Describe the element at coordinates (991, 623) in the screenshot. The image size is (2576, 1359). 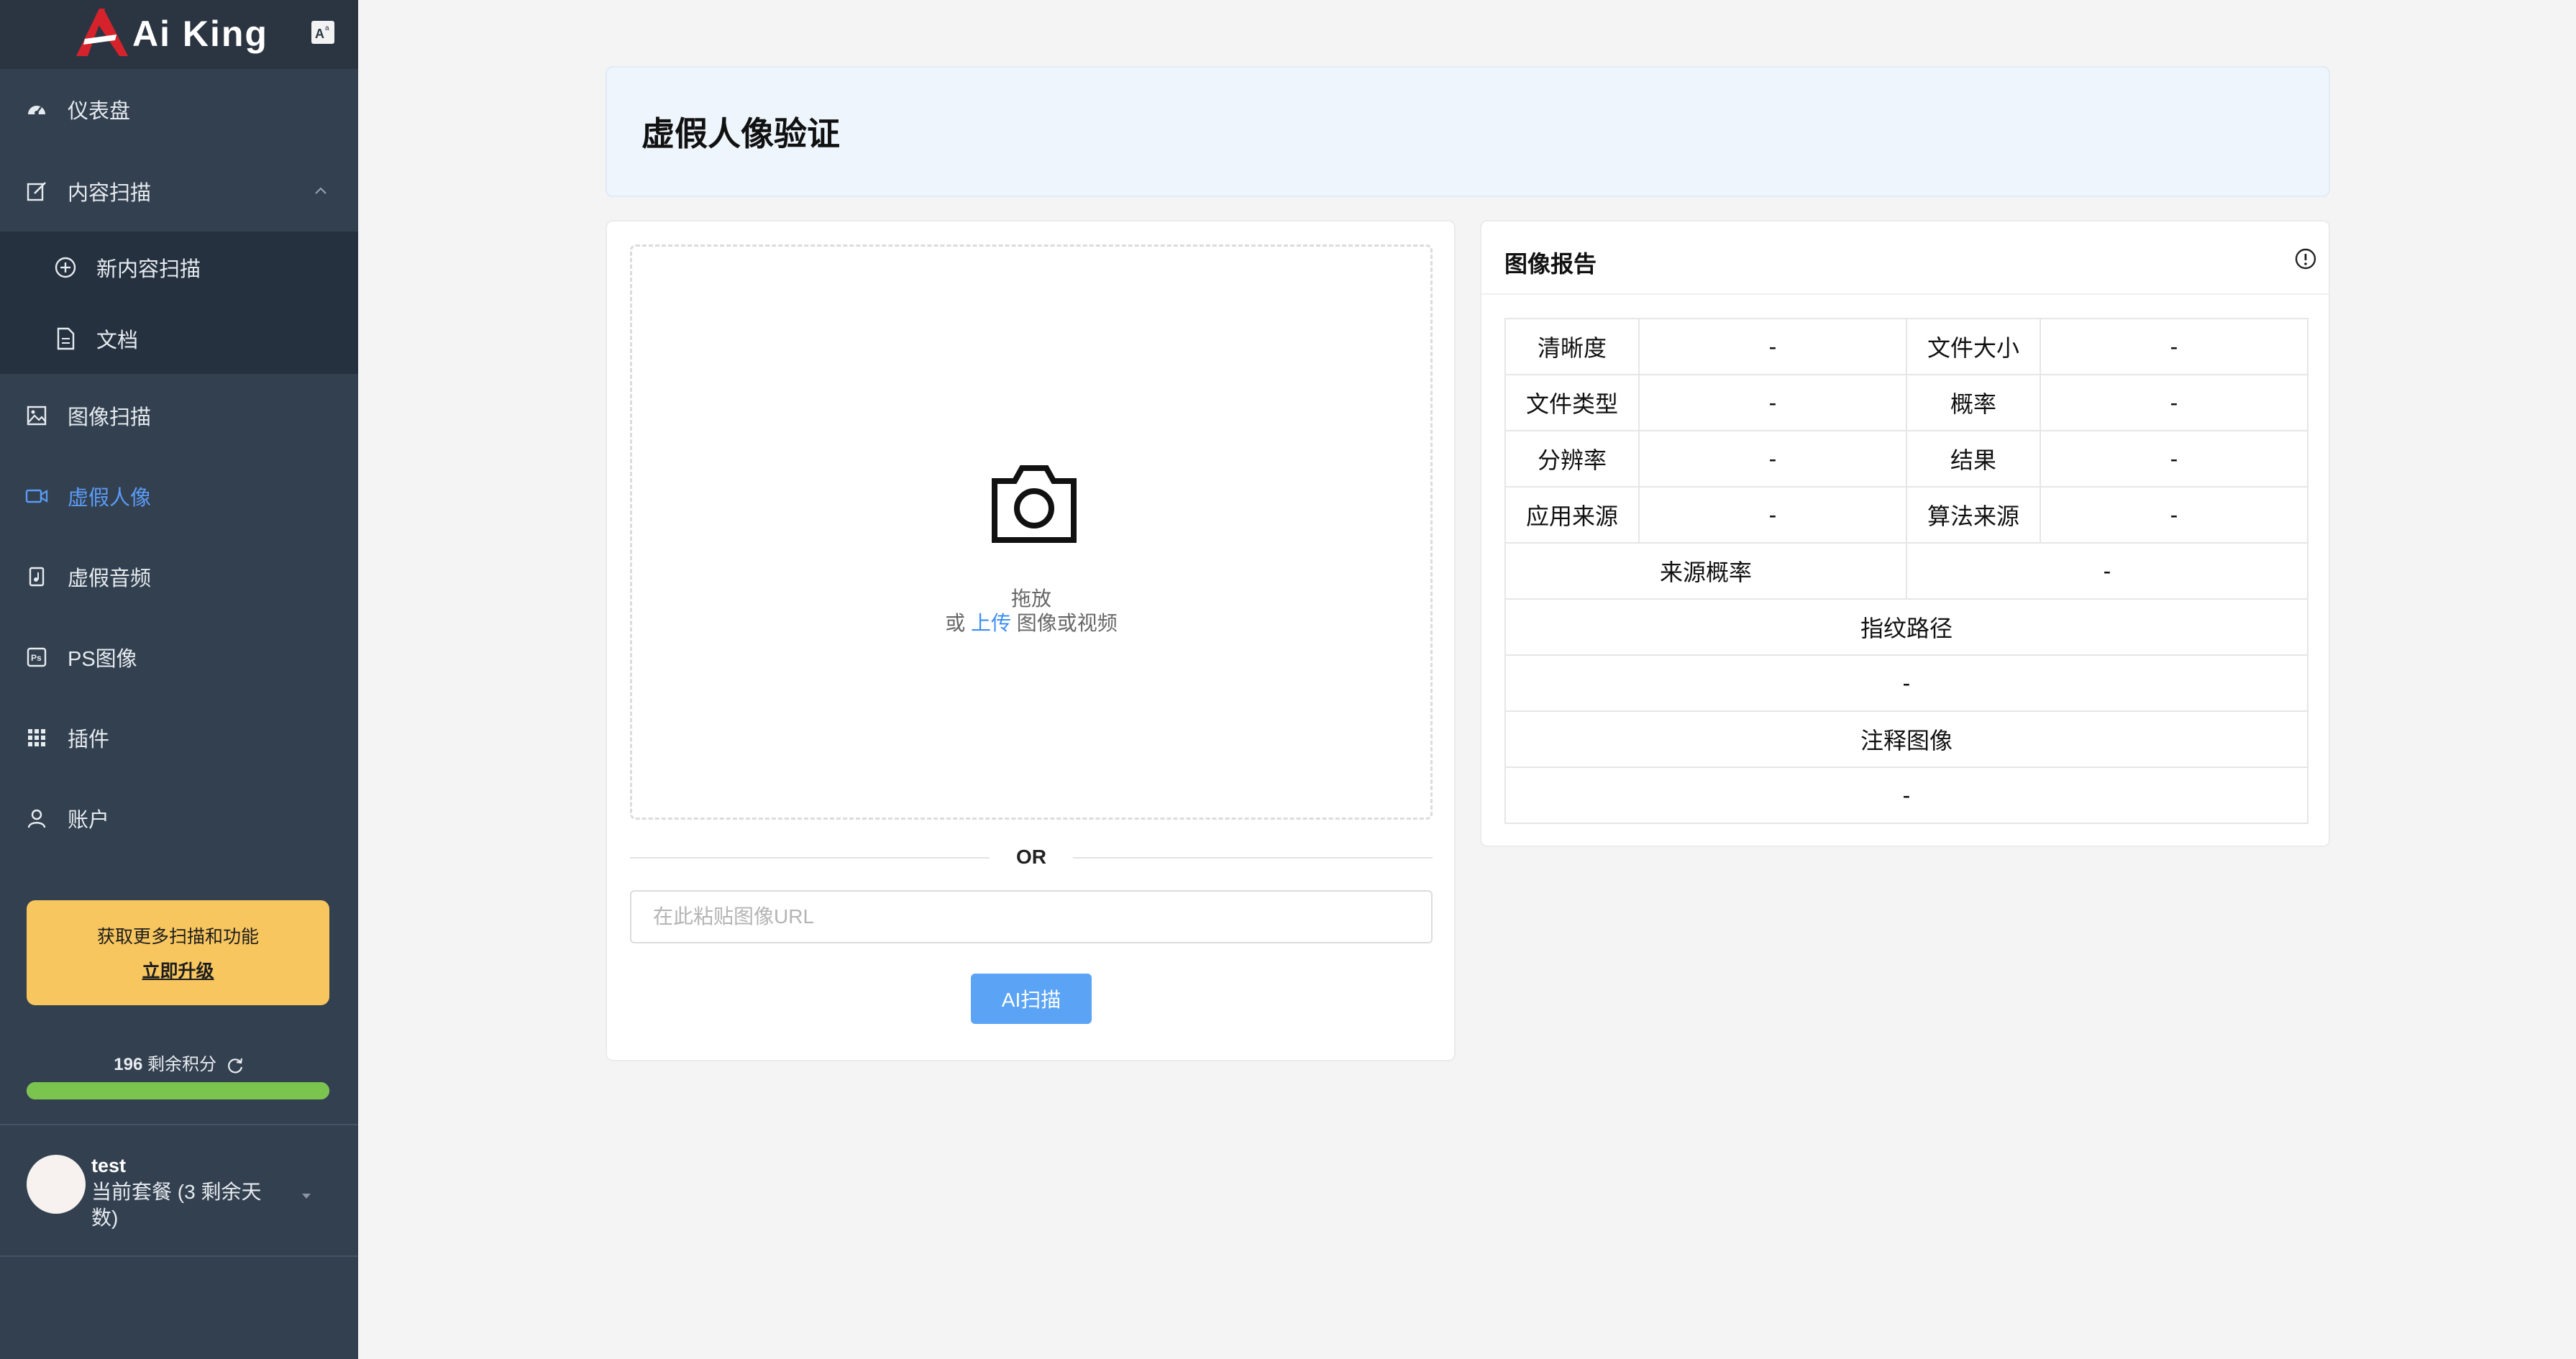
I see `upload-link: 上传` at that location.